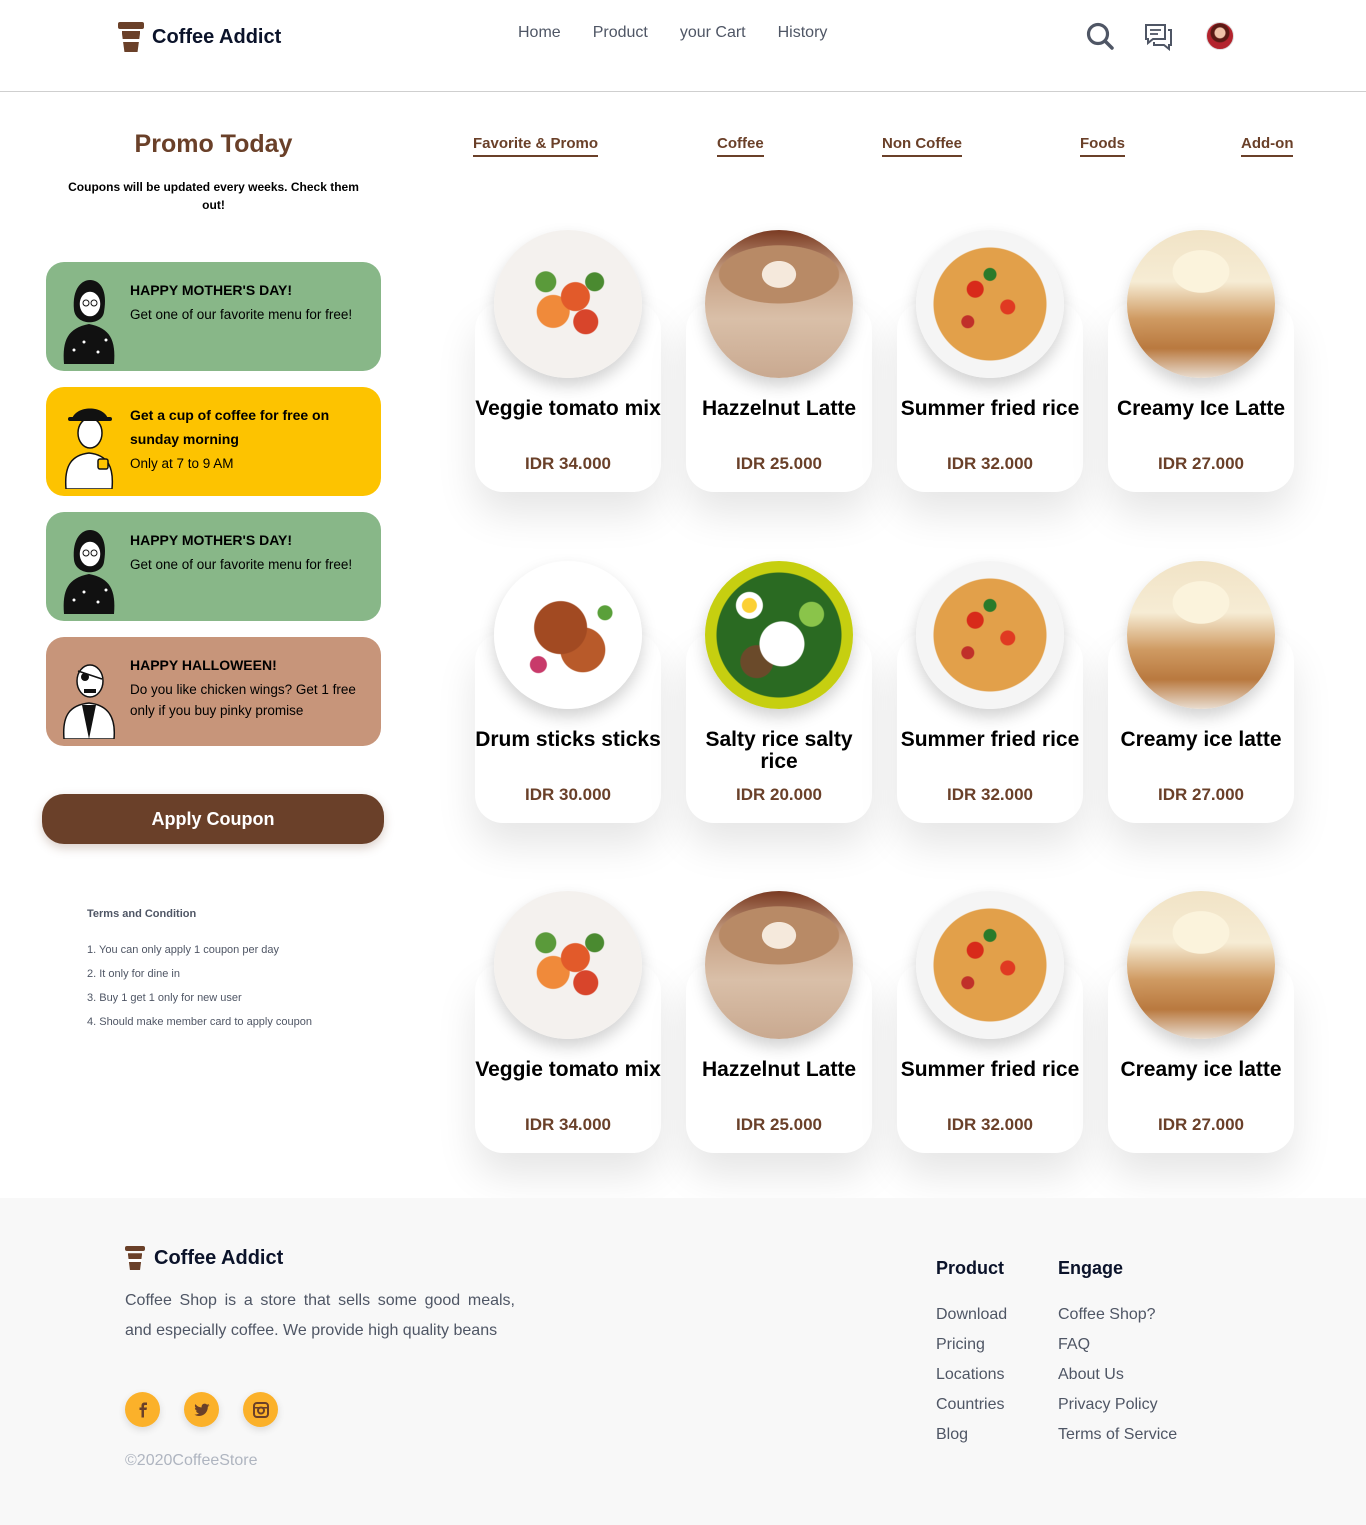  What do you see at coordinates (133, 974) in the screenshot?
I see `terms-item: 2. It only for dine in` at bounding box center [133, 974].